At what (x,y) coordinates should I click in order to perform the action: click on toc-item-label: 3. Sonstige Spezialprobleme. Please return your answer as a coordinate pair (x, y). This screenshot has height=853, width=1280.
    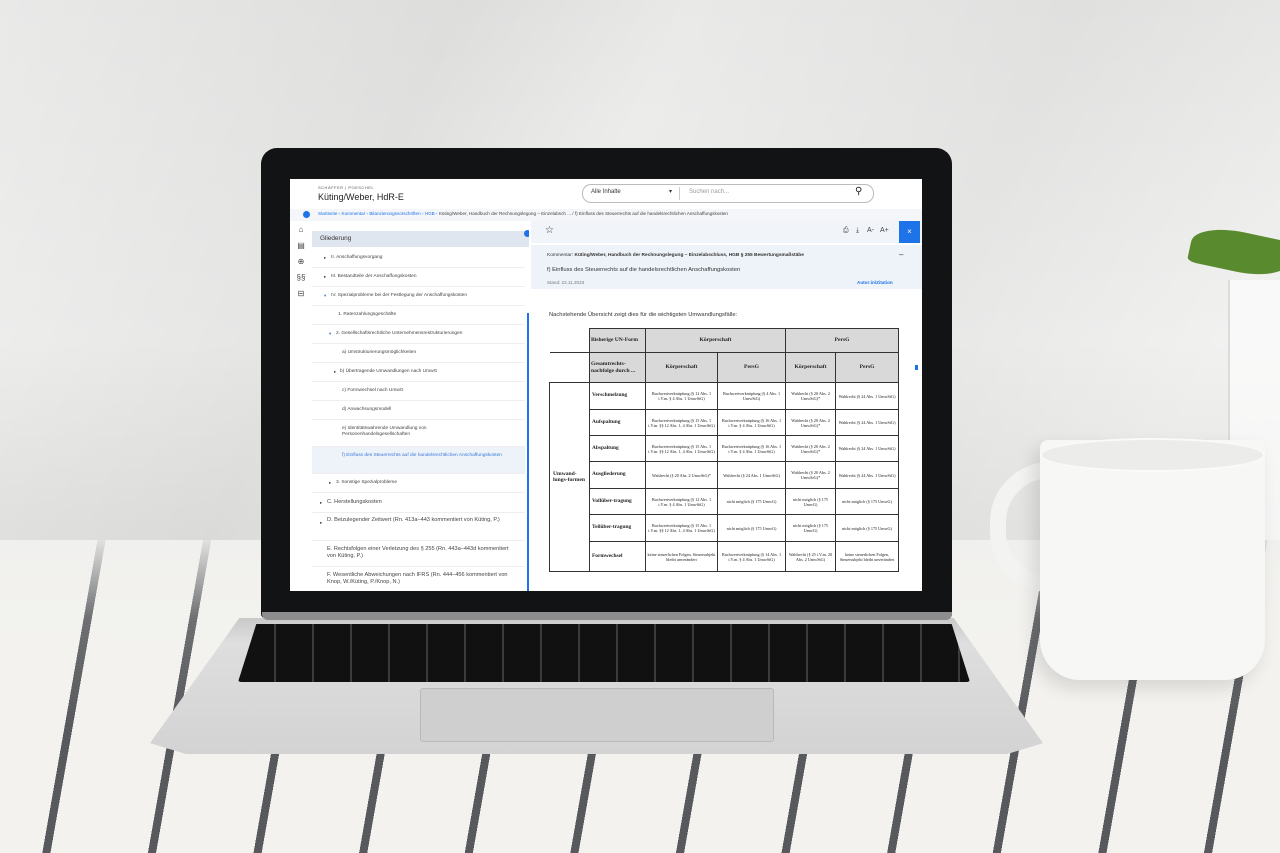
    Looking at the image, I should click on (367, 482).